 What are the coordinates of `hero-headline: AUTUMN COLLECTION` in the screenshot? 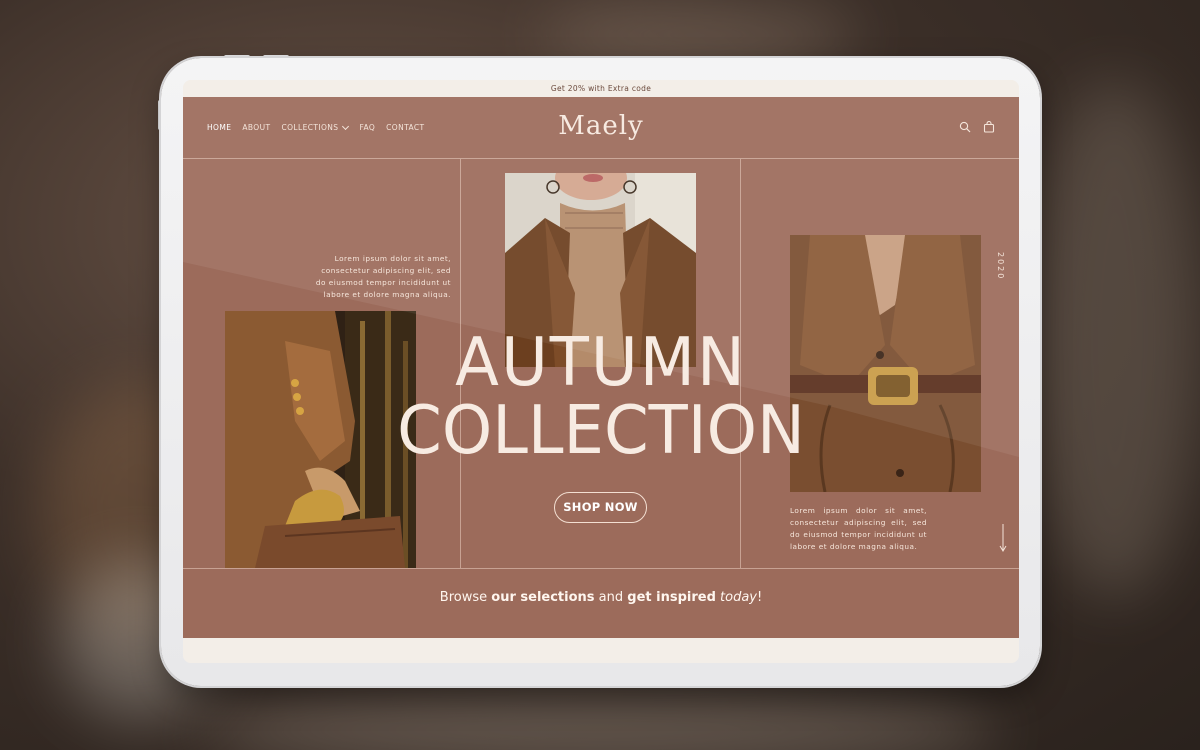 It's located at (601, 397).